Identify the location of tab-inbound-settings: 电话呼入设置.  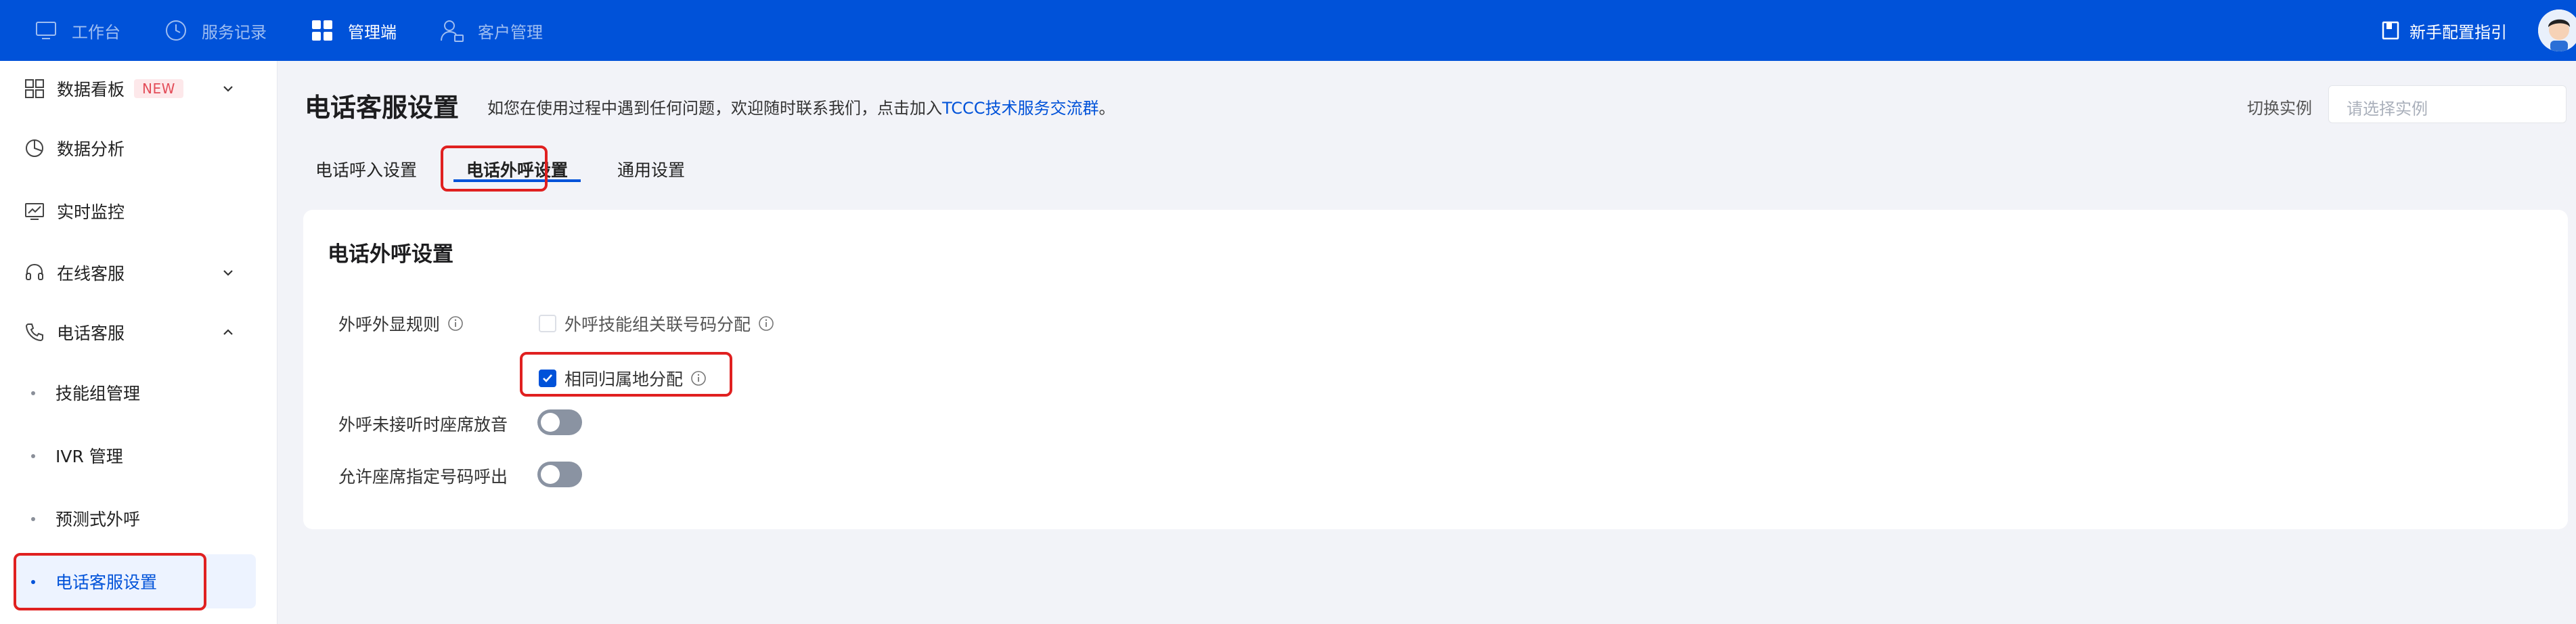
(366, 169).